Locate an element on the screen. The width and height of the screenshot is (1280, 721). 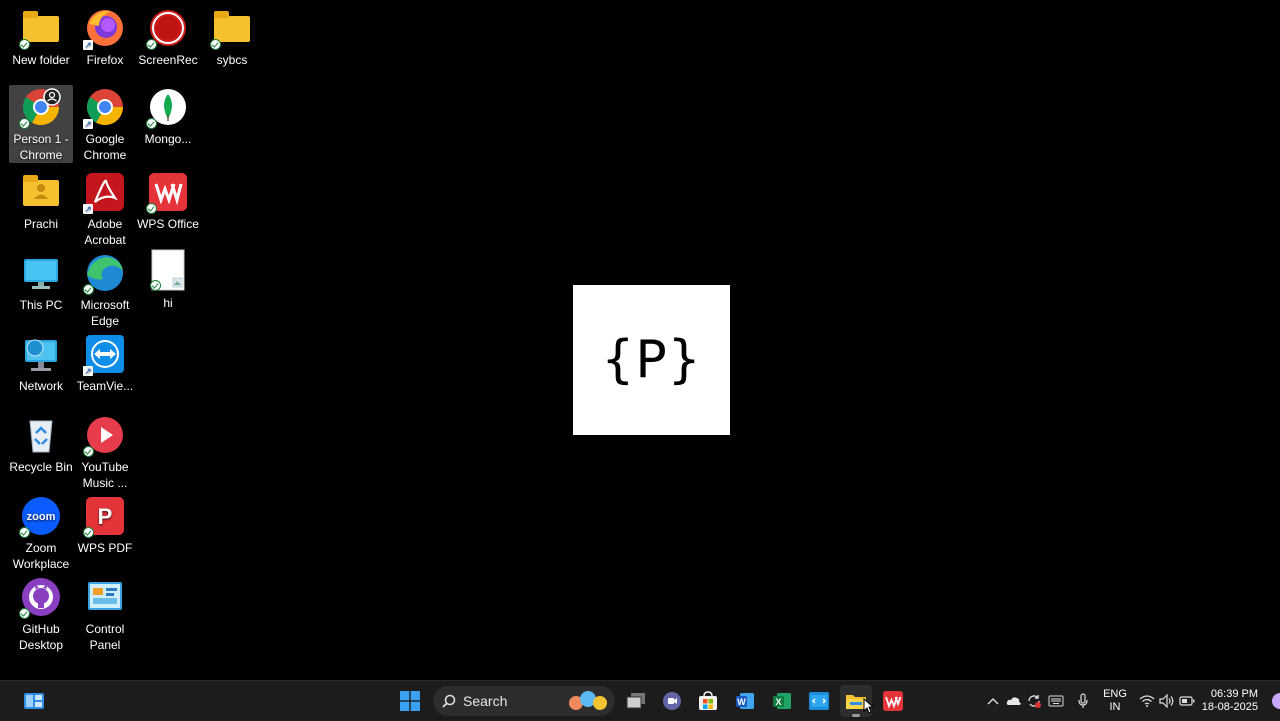
excel-button: X is located at coordinates (782, 701).